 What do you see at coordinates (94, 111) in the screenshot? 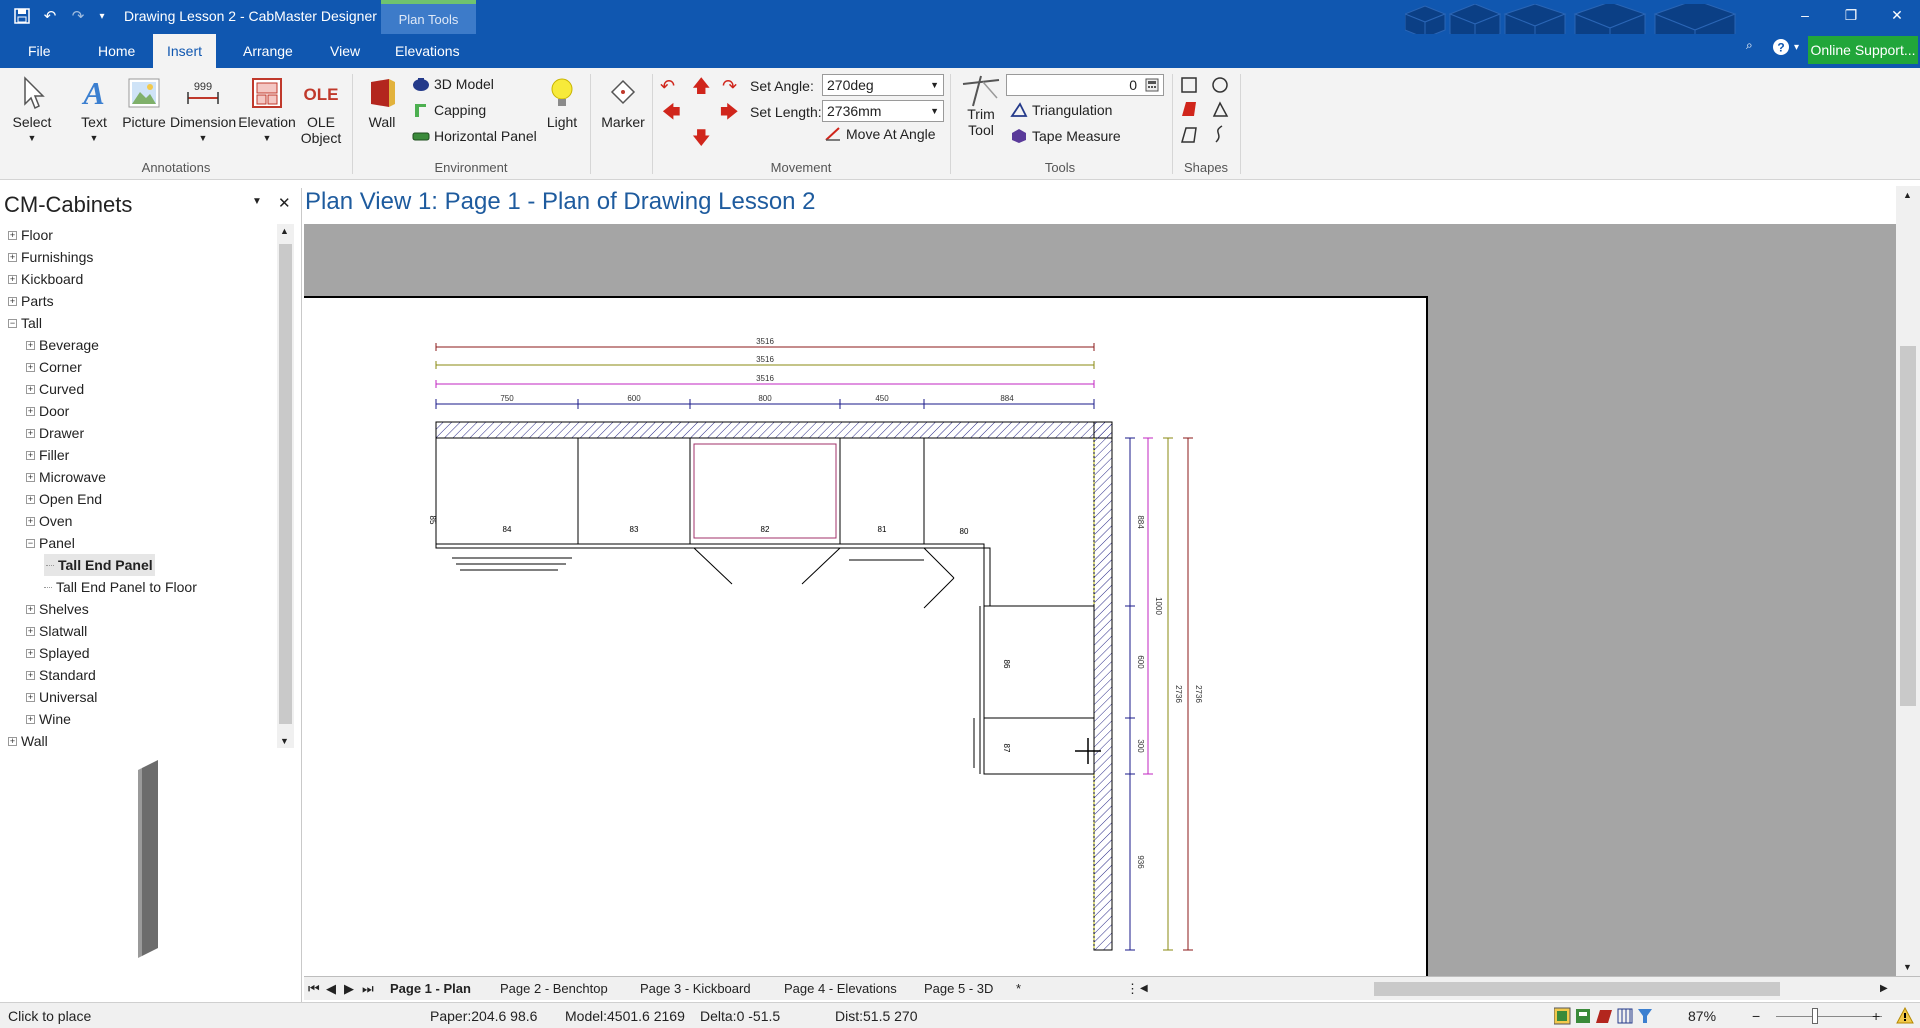
I see `text-button: A Text ▼` at bounding box center [94, 111].